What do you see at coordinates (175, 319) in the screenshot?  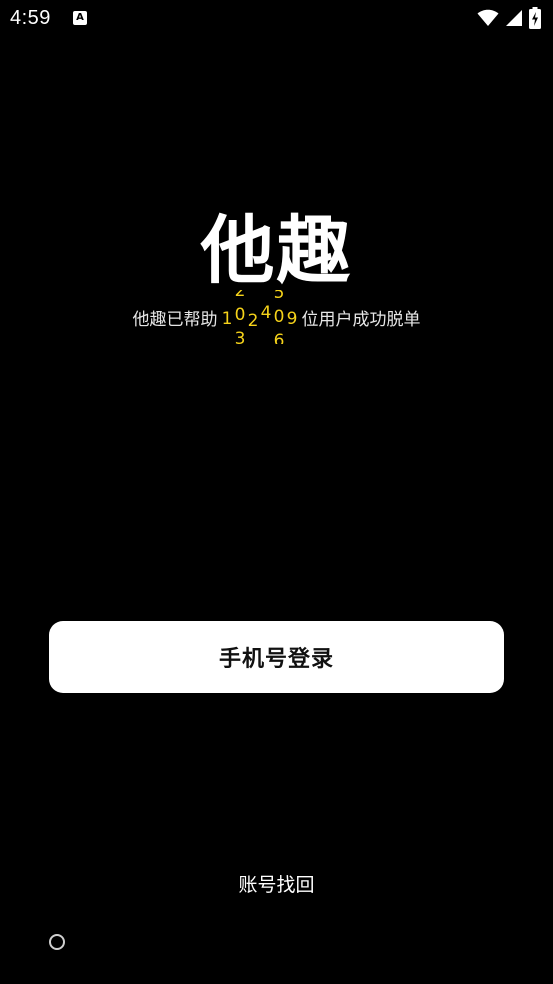 I see `tagline-prefix: 他趣已帮助` at bounding box center [175, 319].